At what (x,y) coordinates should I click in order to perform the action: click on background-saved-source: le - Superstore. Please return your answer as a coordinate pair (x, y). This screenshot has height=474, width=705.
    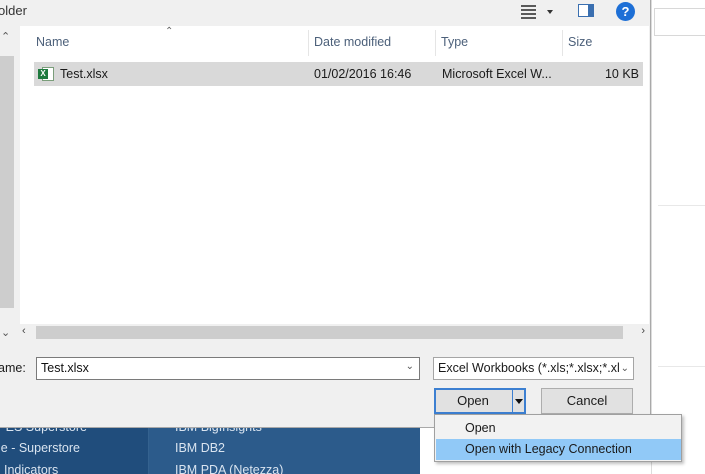
    Looking at the image, I should click on (40, 448).